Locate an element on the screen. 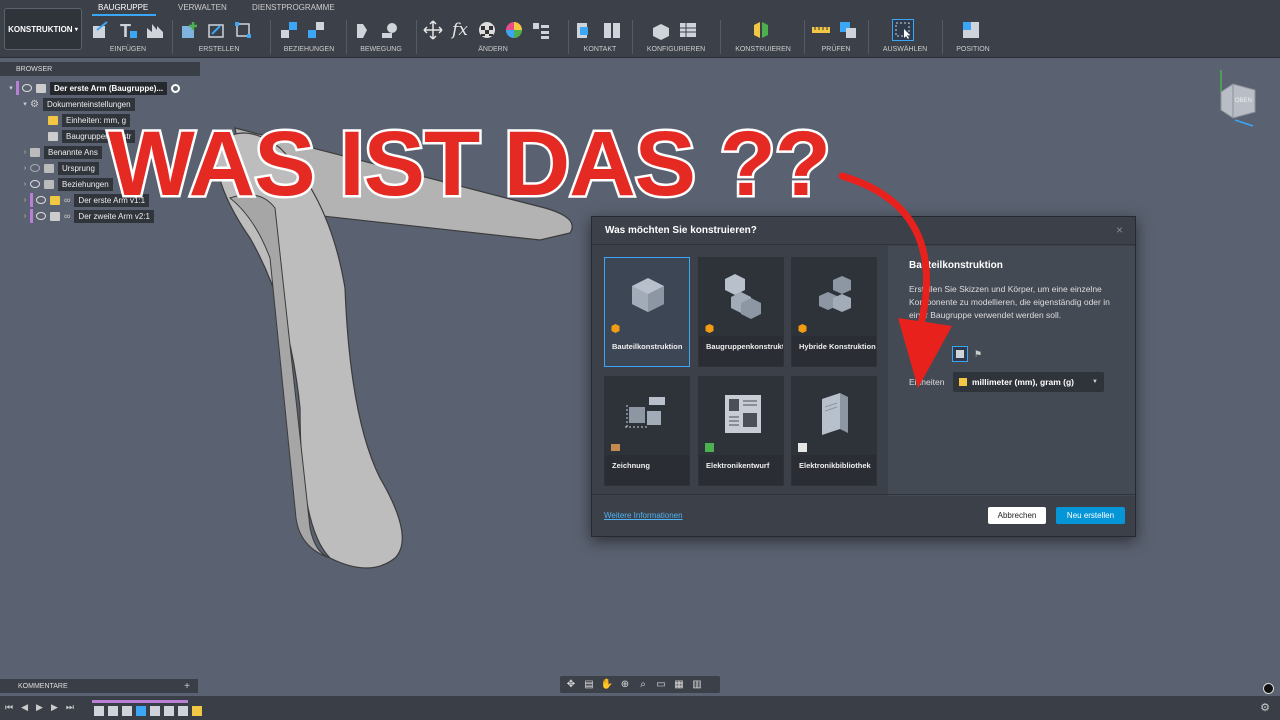  comments-panel: KOMMENTARE + is located at coordinates (99, 686).